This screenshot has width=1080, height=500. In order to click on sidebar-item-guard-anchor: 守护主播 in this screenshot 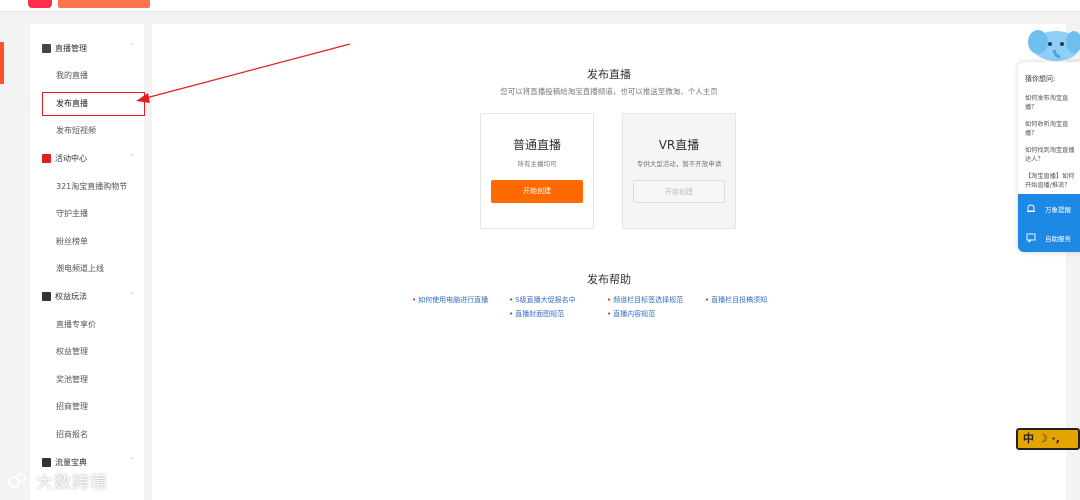, I will do `click(87, 214)`.